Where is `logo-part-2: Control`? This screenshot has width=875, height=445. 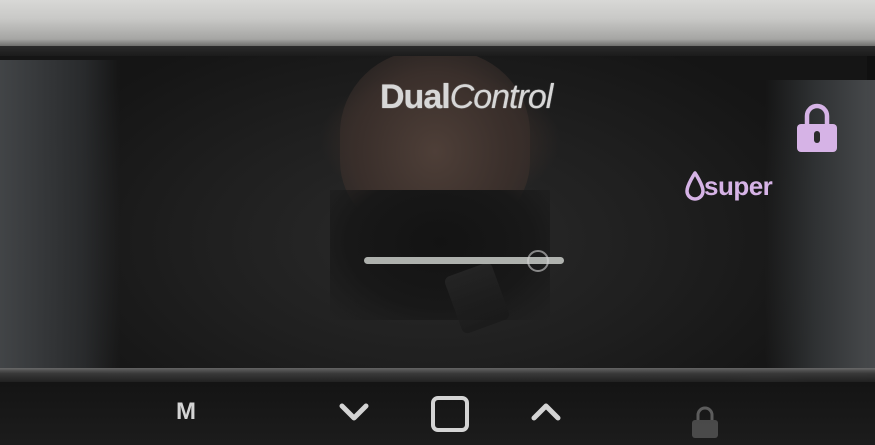 logo-part-2: Control is located at coordinates (501, 97).